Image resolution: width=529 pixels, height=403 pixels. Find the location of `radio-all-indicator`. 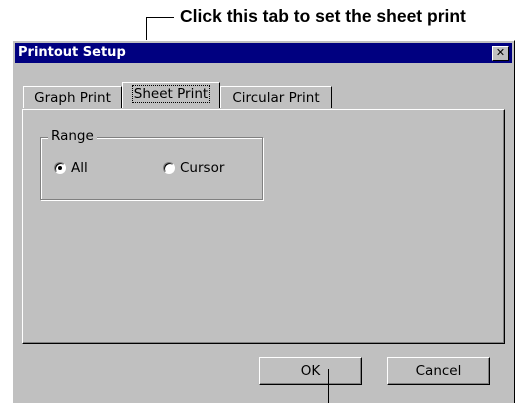

radio-all-indicator is located at coordinates (60, 168).